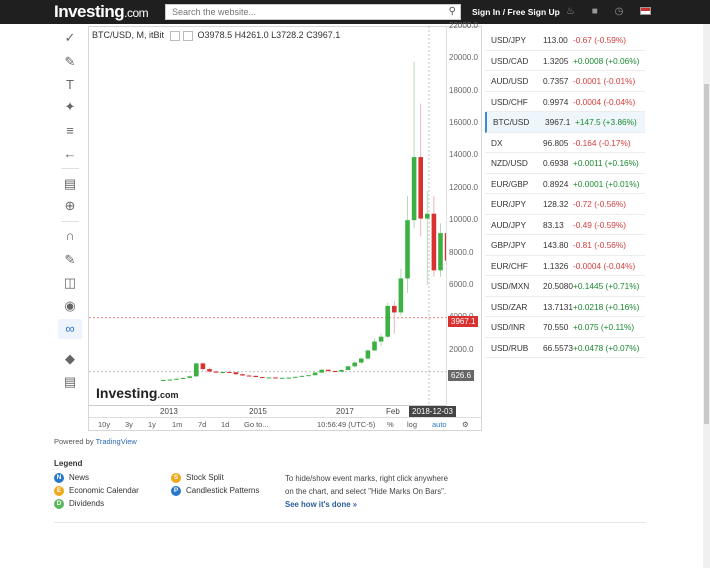 This screenshot has height=568, width=710. Describe the element at coordinates (70, 154) in the screenshot. I see `back-arrow-icon: ←` at that location.